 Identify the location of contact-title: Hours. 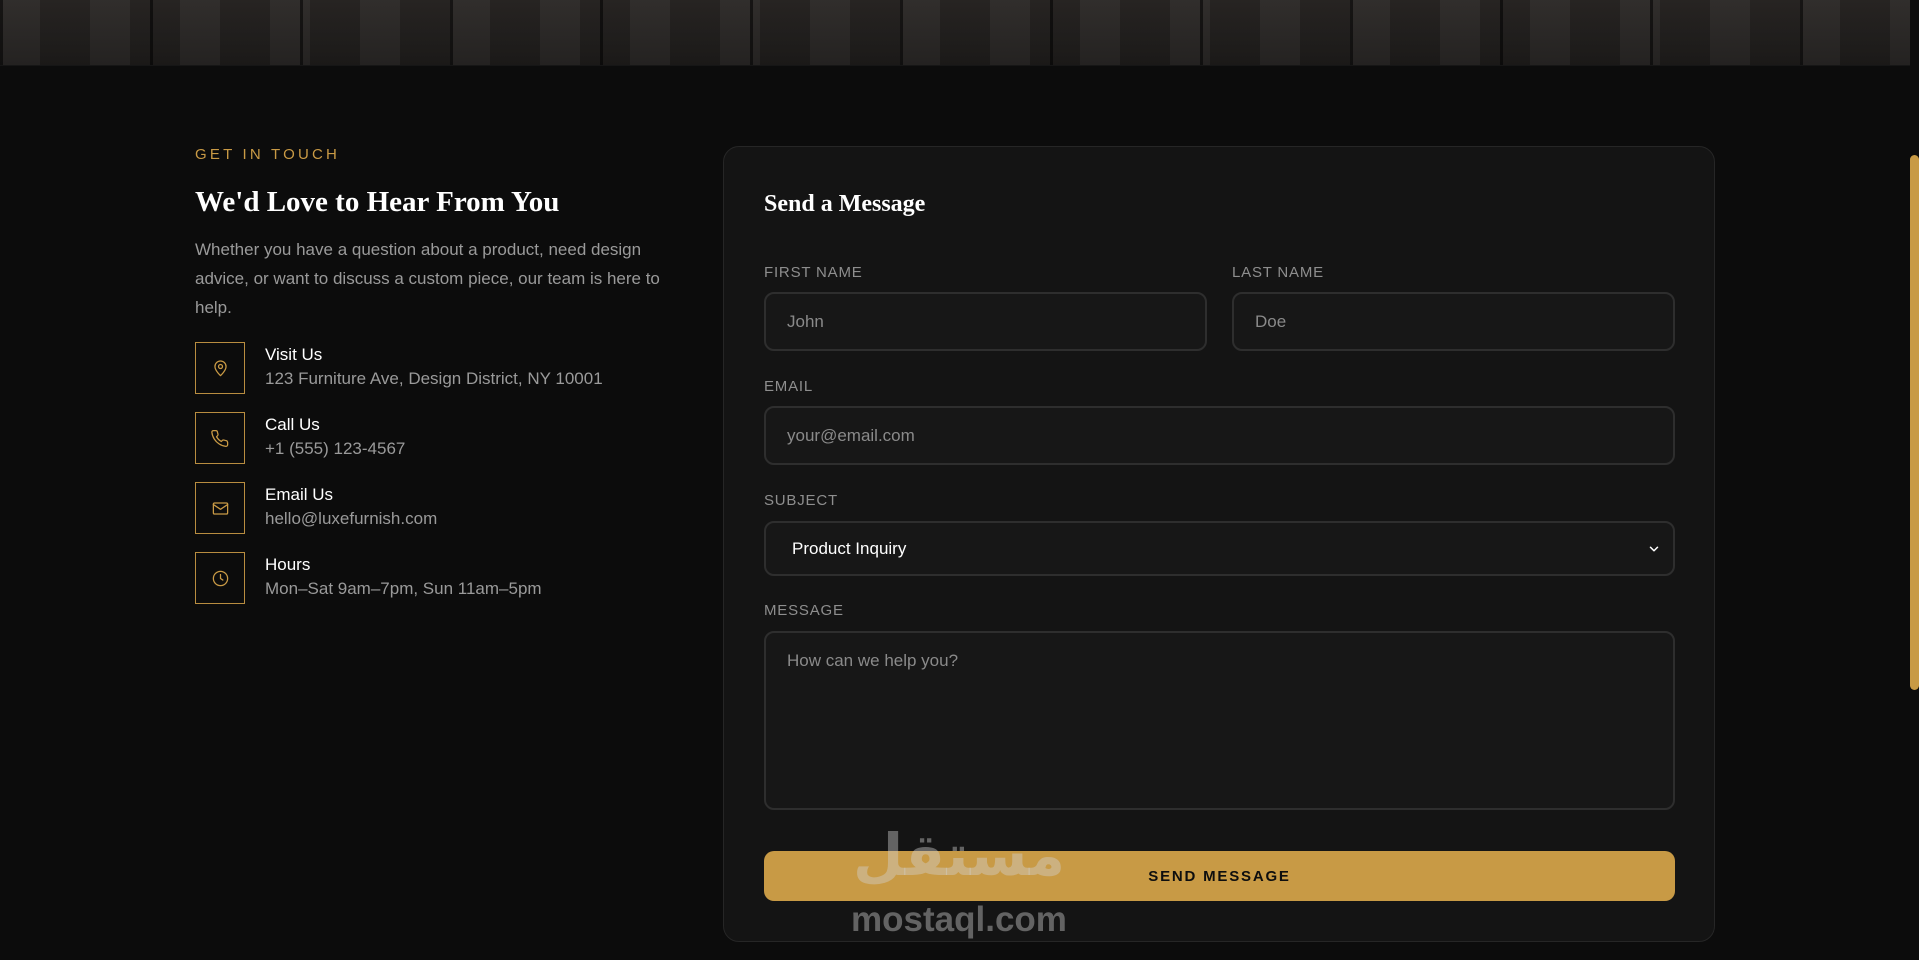
(288, 564).